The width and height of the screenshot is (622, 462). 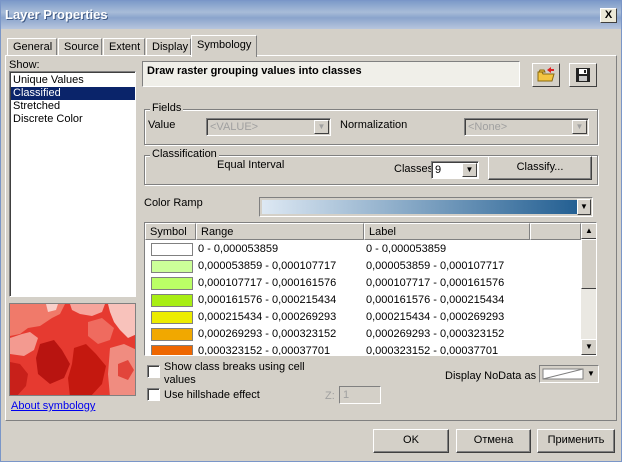 What do you see at coordinates (184, 154) in the screenshot?
I see `classification-group-title: Classification` at bounding box center [184, 154].